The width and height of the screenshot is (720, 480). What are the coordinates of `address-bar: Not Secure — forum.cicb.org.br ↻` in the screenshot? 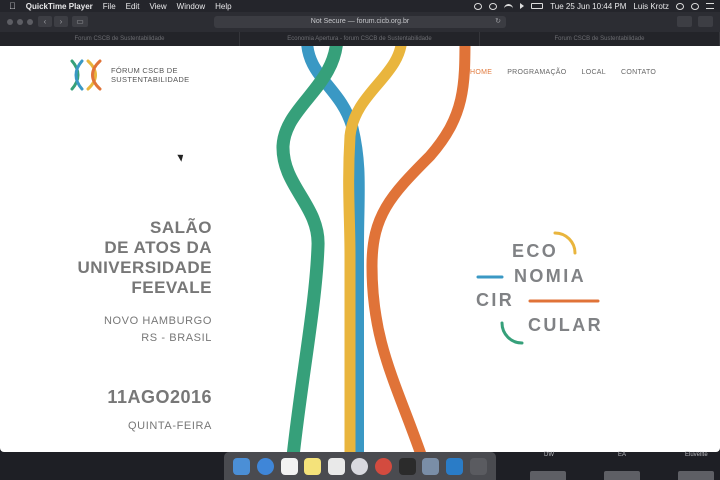 It's located at (360, 22).